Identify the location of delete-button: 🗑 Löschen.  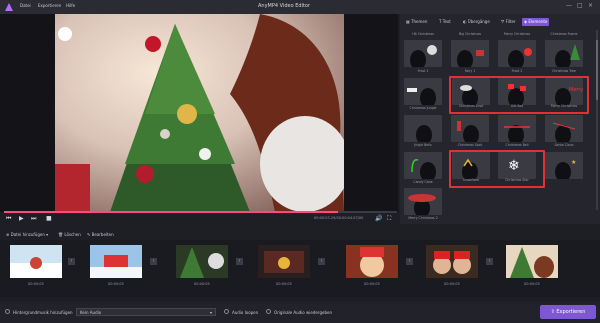
(69, 234).